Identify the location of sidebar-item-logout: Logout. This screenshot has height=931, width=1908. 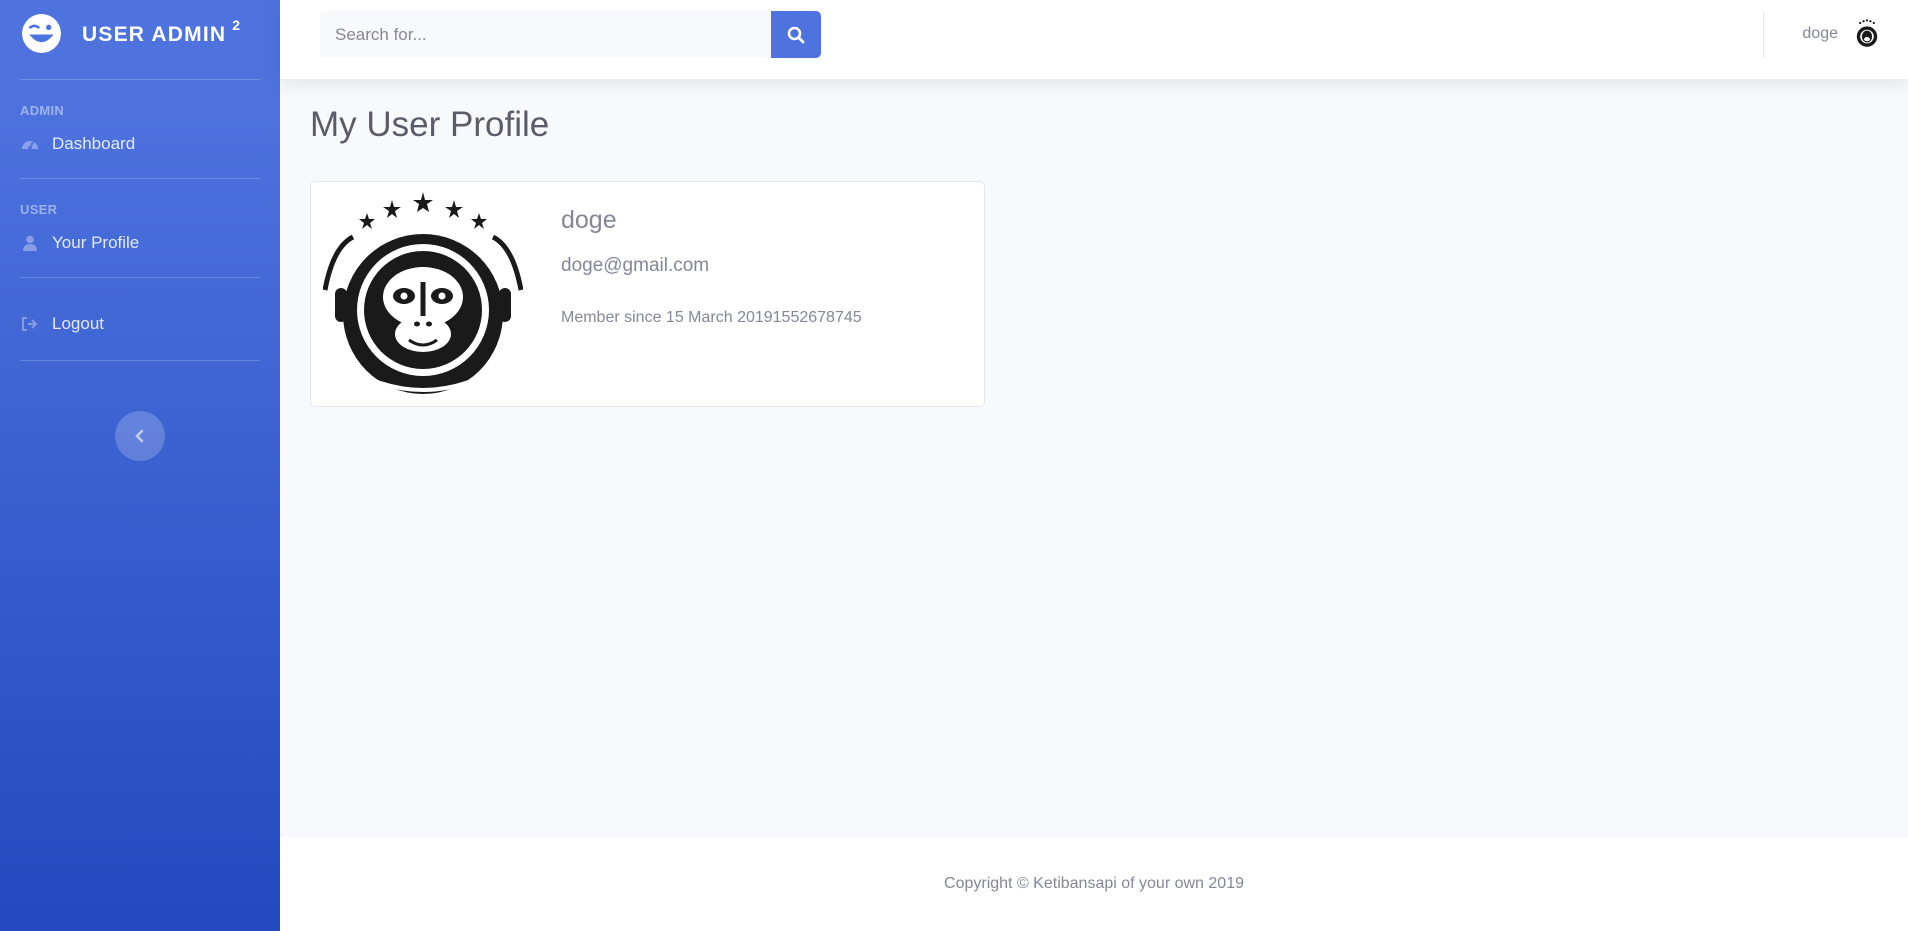
(140, 324).